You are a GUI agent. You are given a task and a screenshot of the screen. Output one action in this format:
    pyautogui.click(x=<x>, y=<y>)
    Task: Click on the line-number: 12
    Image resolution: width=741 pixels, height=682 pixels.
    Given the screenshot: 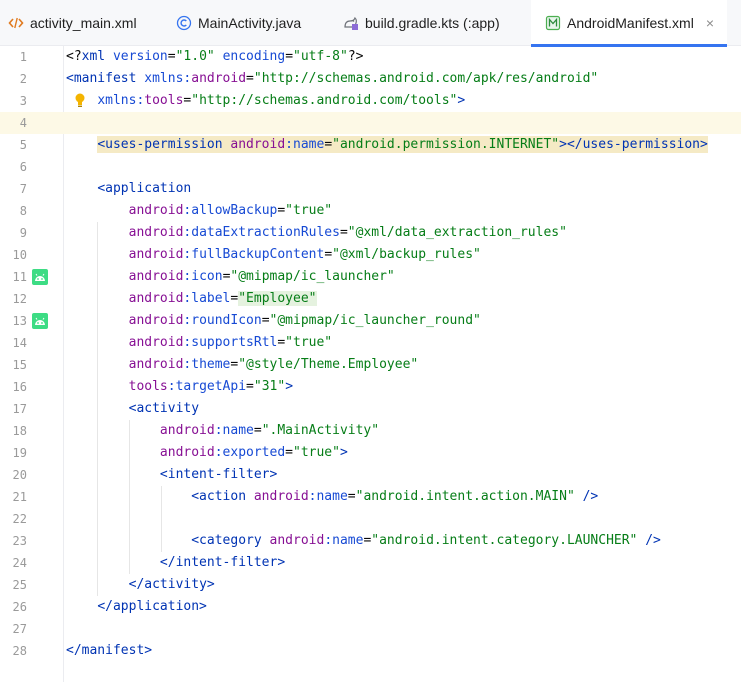 What is the action you would take?
    pyautogui.click(x=19, y=299)
    